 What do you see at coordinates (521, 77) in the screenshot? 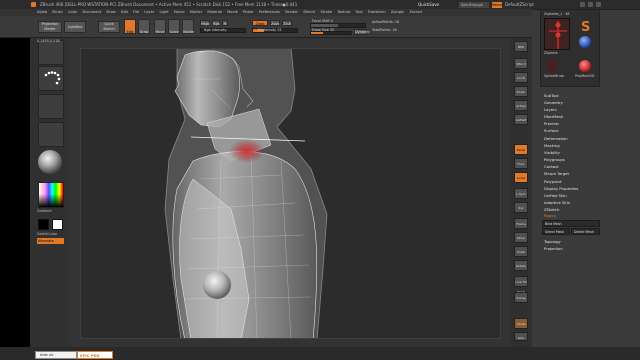
I see `scroll-button: Scroll` at bounding box center [521, 77].